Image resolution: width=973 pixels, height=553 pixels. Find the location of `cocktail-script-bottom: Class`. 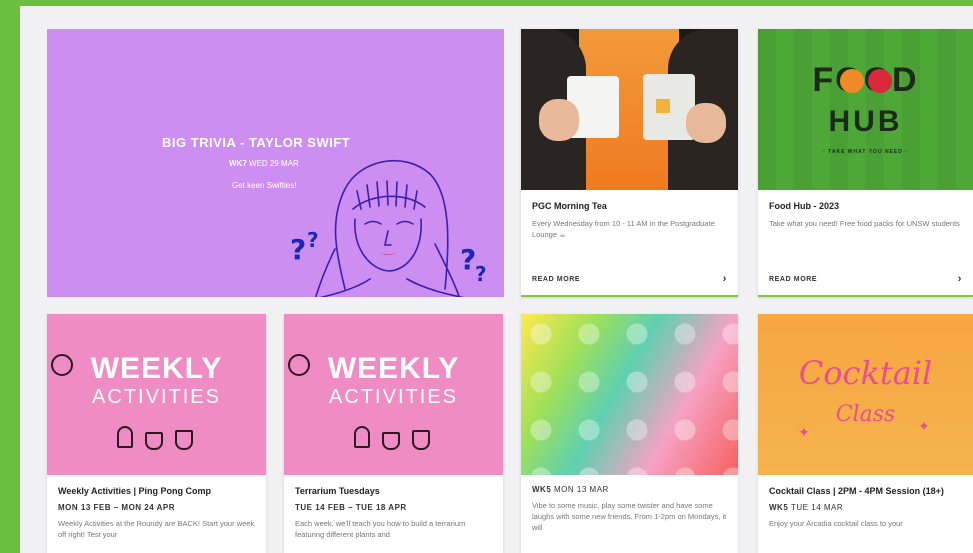

cocktail-script-bottom: Class is located at coordinates (865, 414).